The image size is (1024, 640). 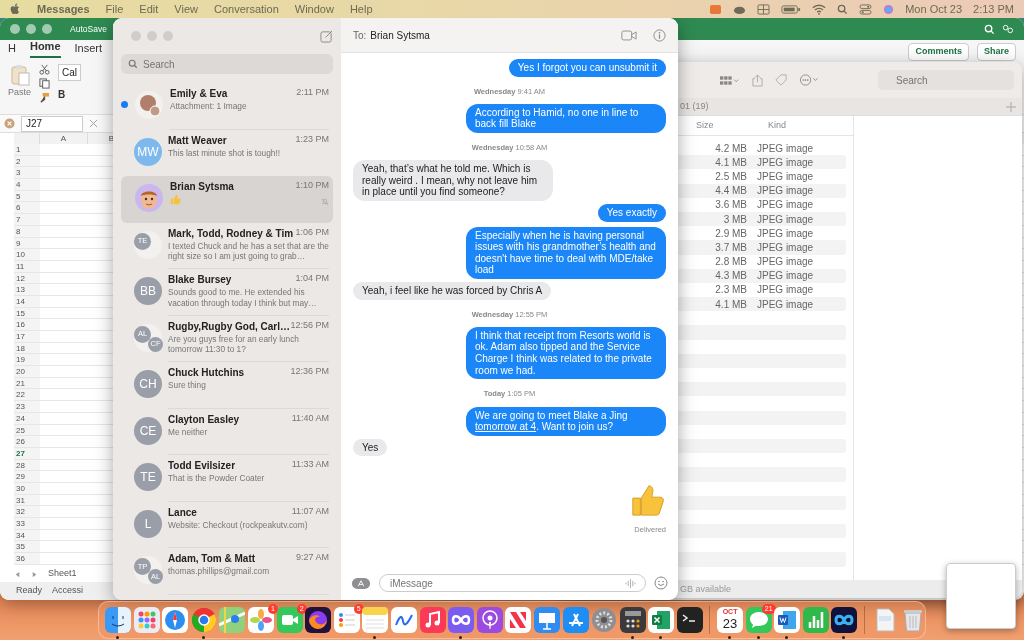 I want to click on row-header: 23, so click(x=27, y=406).